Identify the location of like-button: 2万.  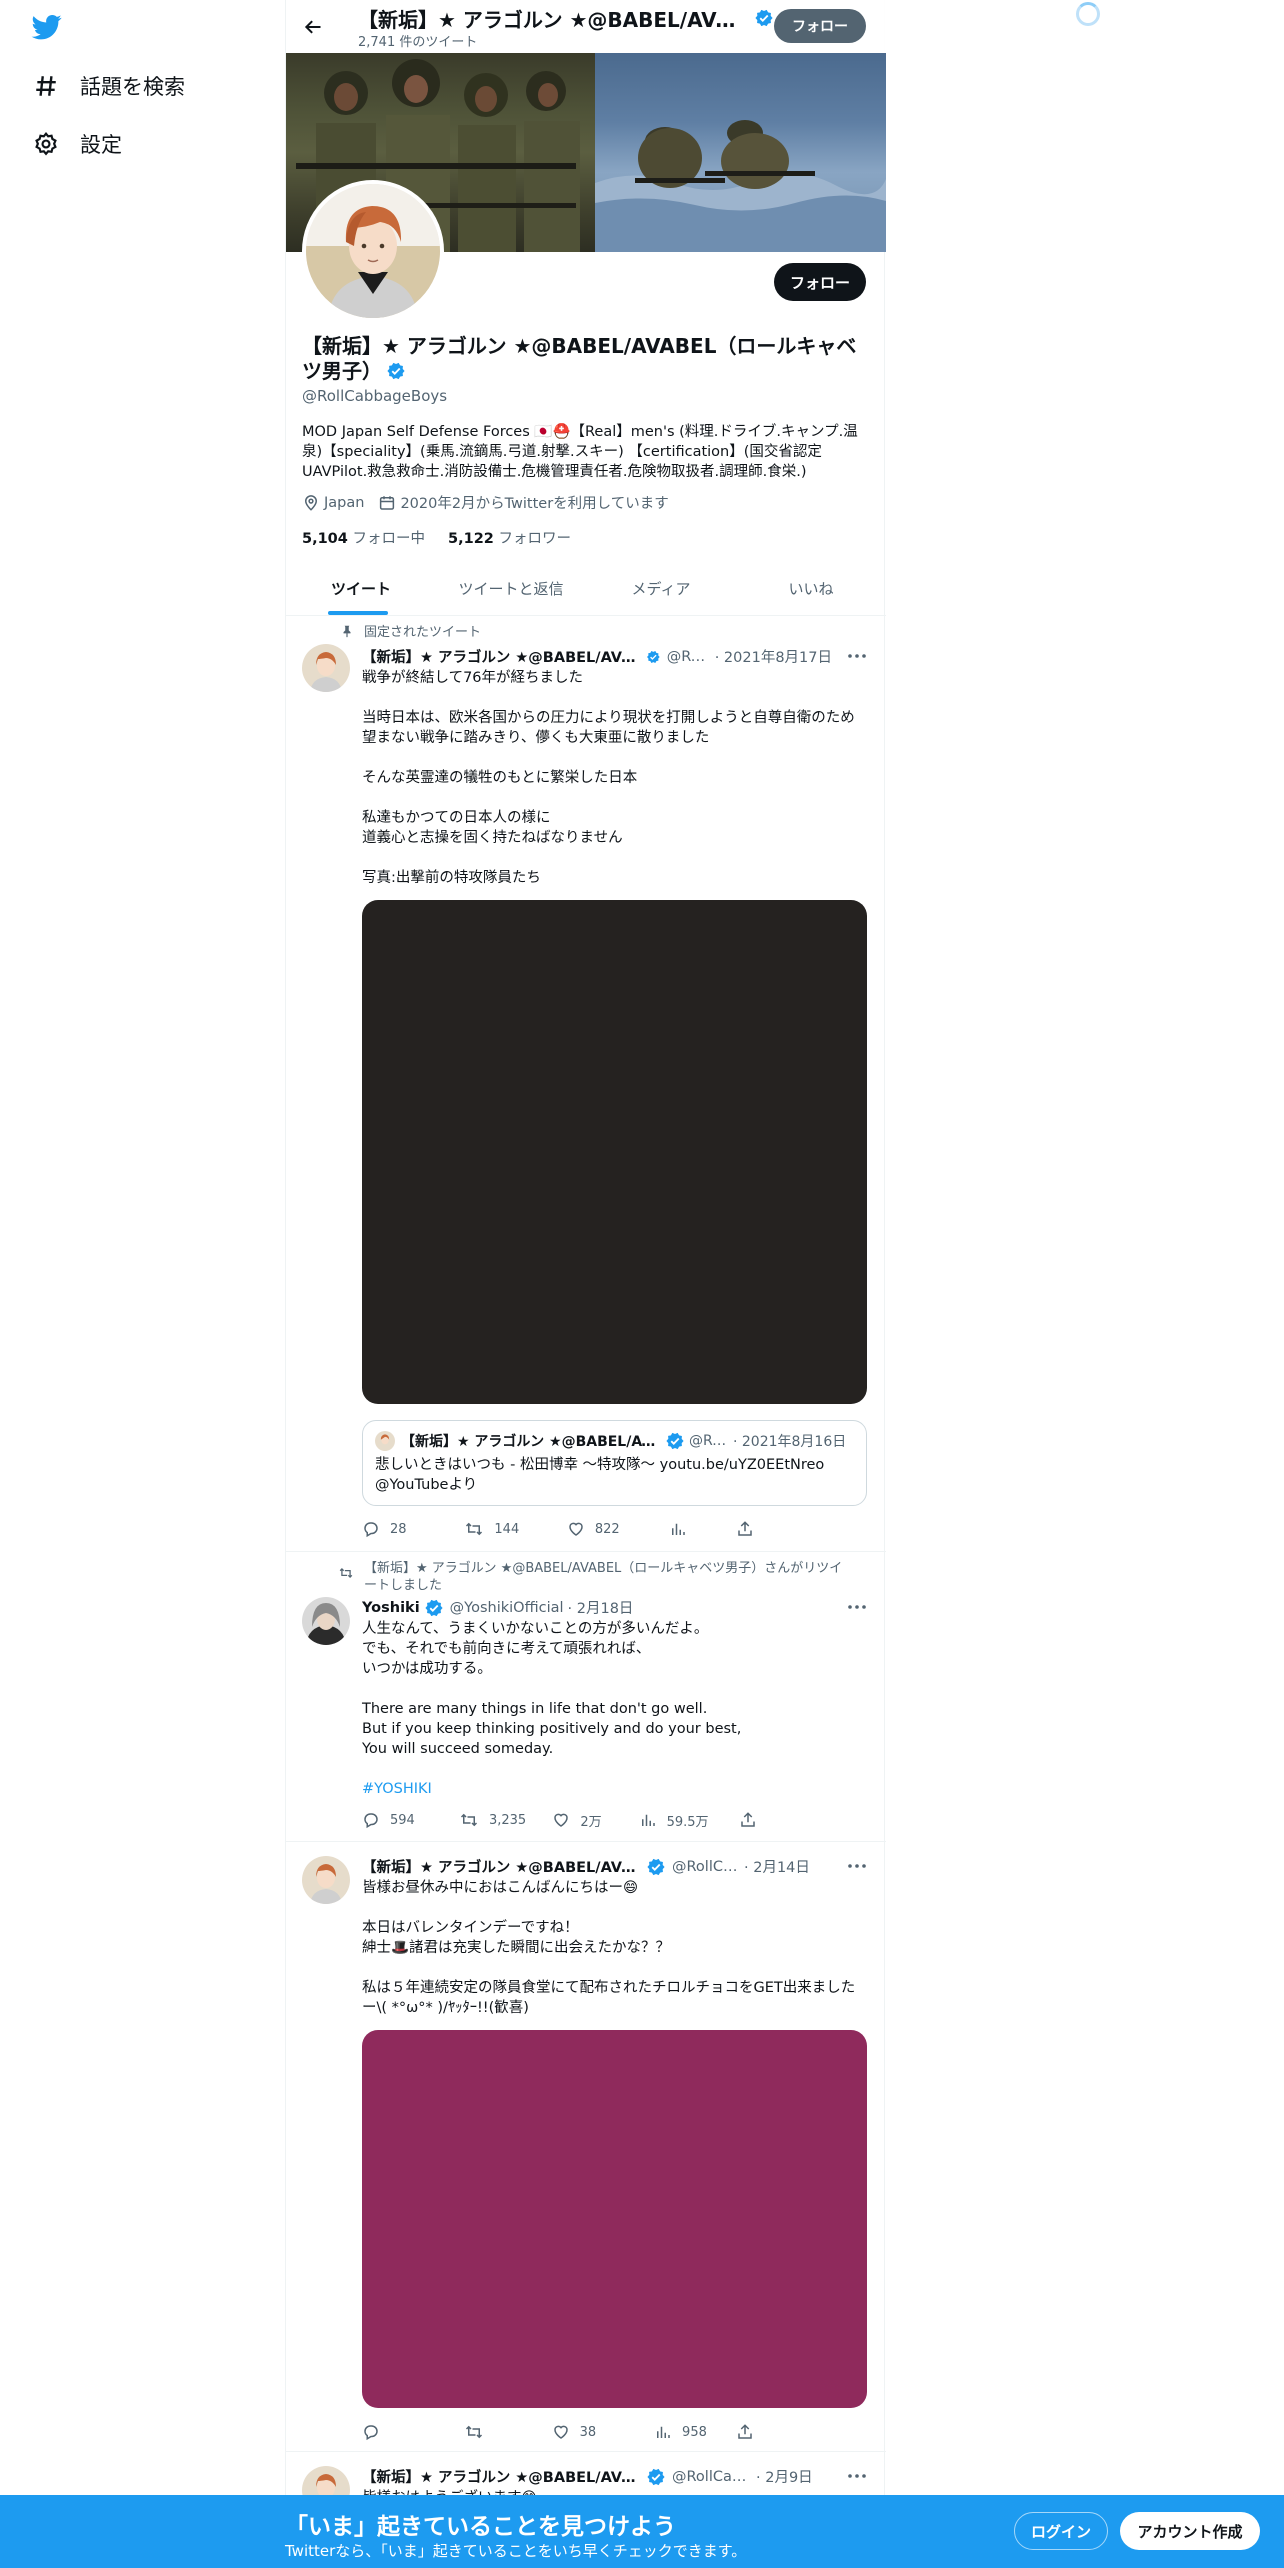
(595, 1820).